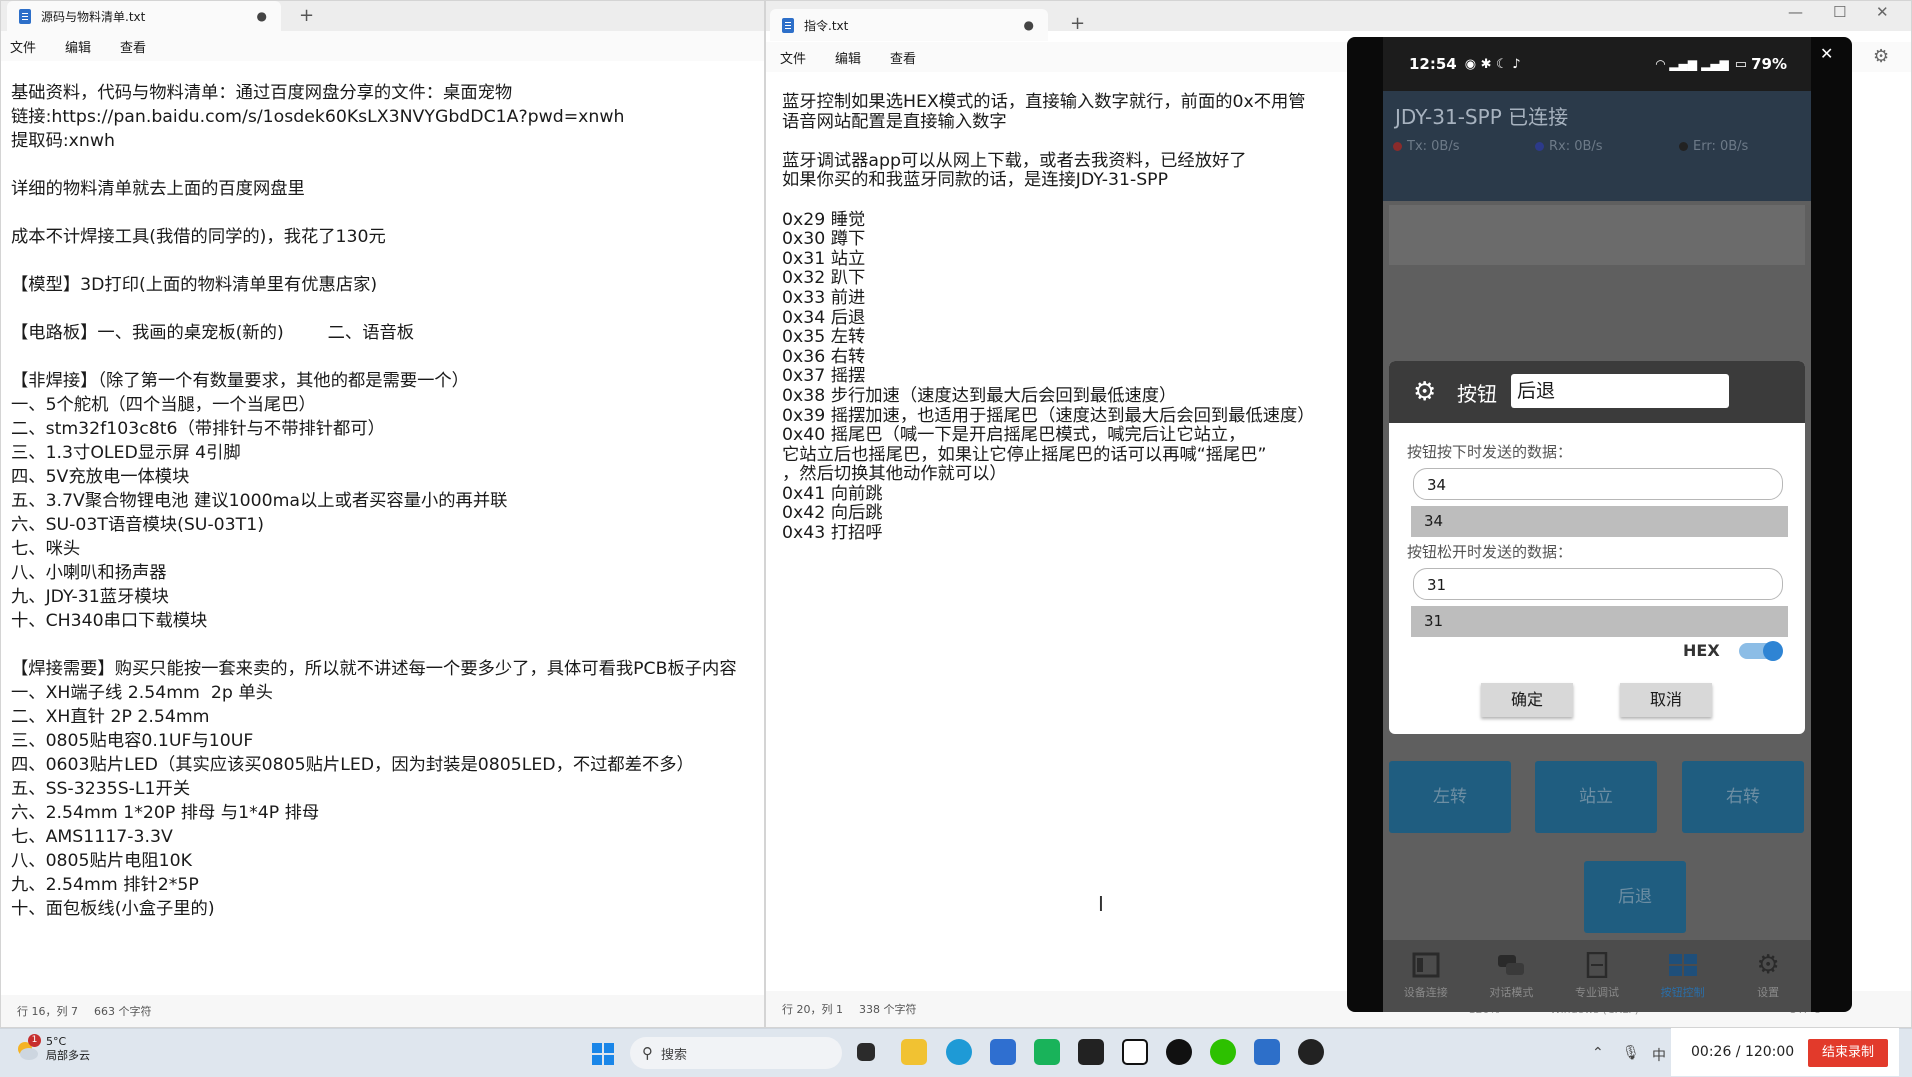 This screenshot has width=1912, height=1077. What do you see at coordinates (1091, 1052) in the screenshot?
I see `app-dark-icon` at bounding box center [1091, 1052].